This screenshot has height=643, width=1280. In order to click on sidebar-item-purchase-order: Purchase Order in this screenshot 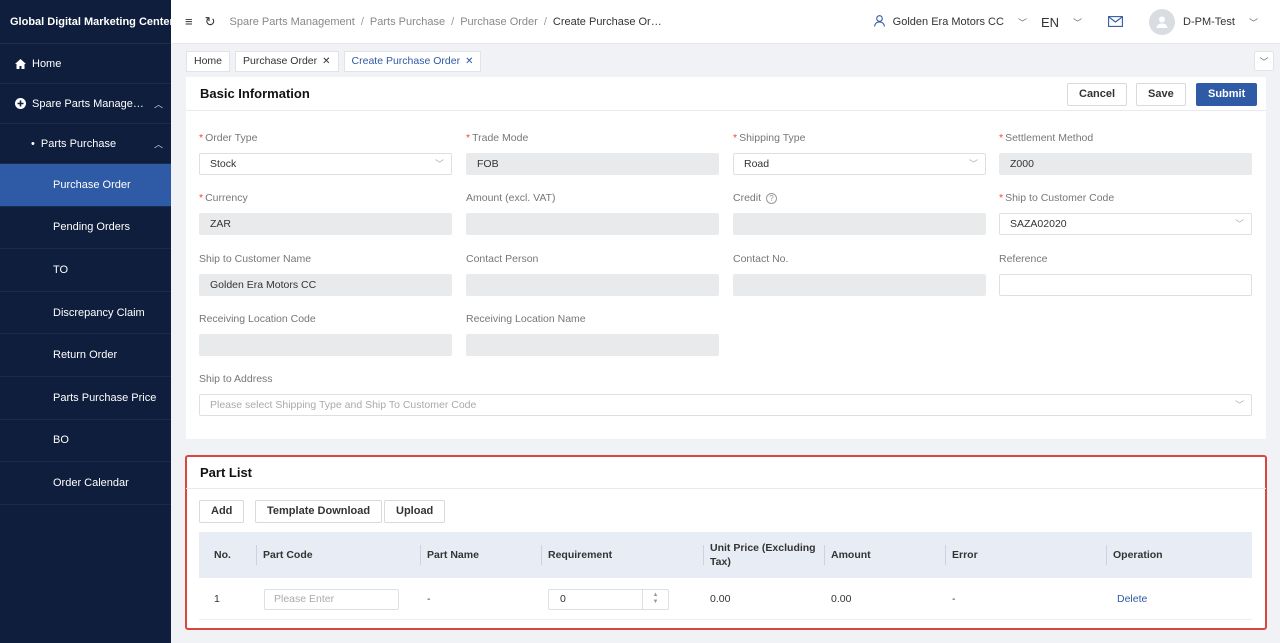, I will do `click(85, 185)`.